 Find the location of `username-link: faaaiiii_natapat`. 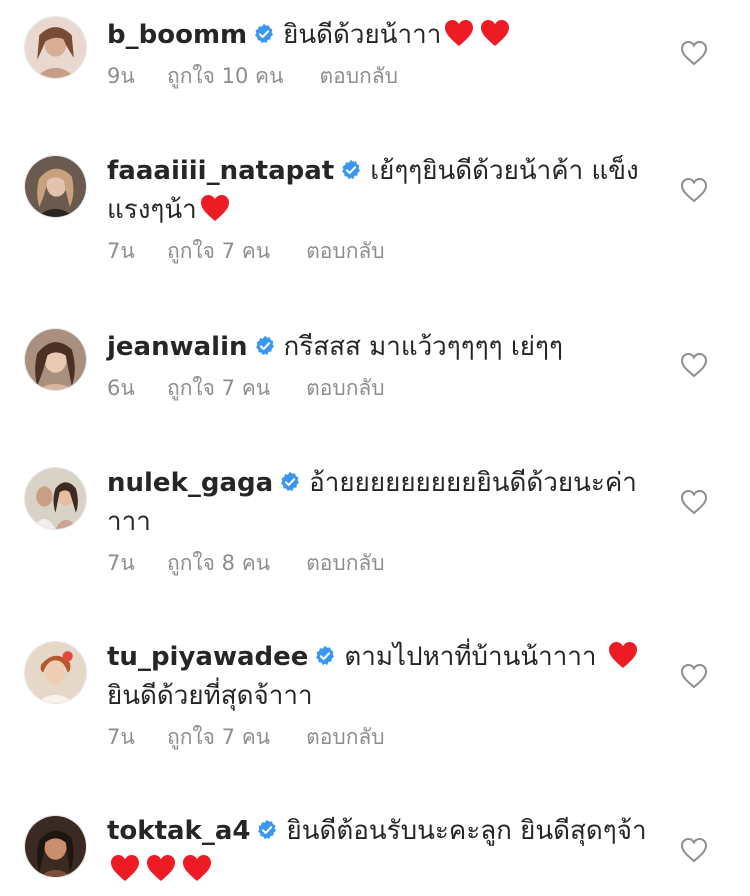

username-link: faaaiiii_natapat is located at coordinates (220, 171).